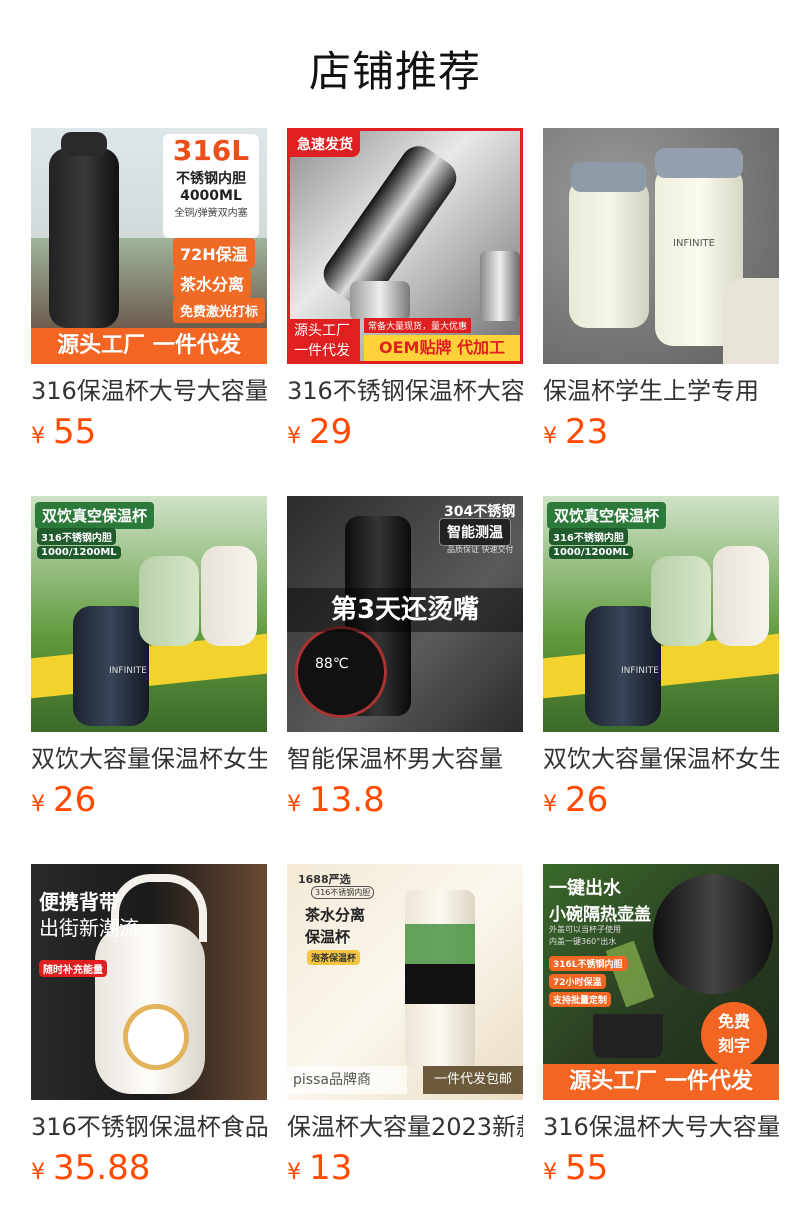 This screenshot has height=1232, width=790. What do you see at coordinates (79, 902) in the screenshot?
I see `image-text: 便携背带` at bounding box center [79, 902].